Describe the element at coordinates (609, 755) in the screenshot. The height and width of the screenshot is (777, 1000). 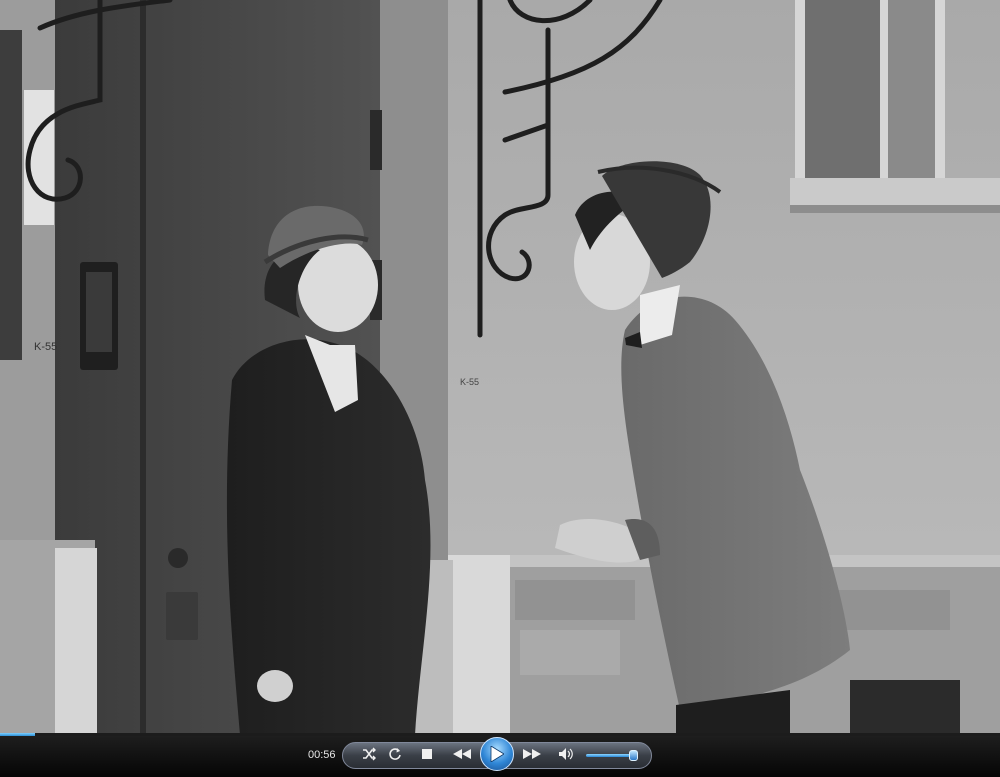
I see `volume-level` at that location.